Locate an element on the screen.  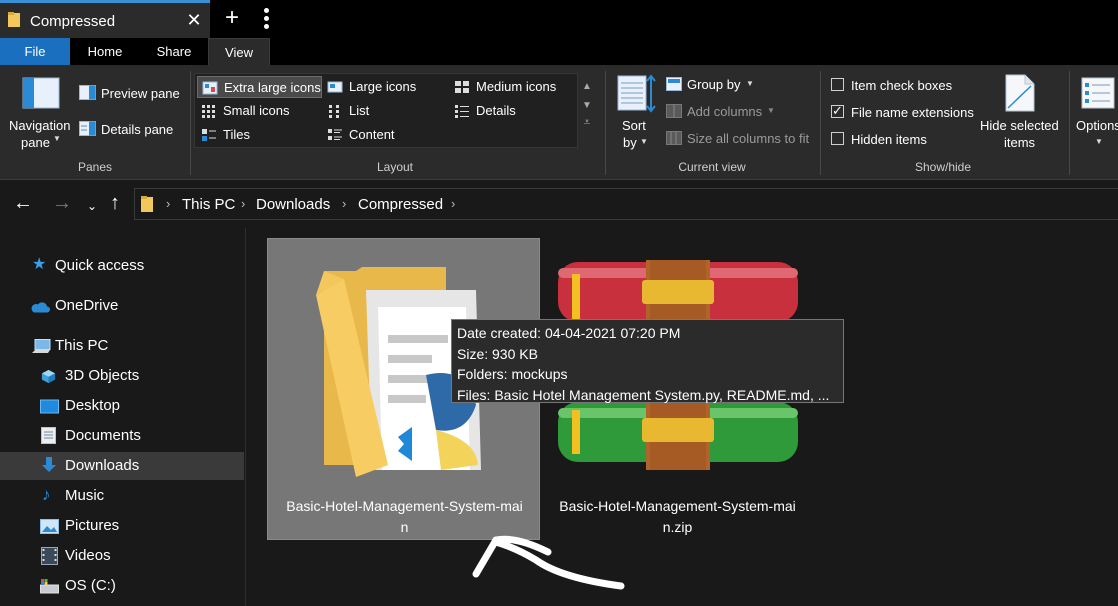
sidebar-item-this-pc: This PC is located at coordinates (122, 346).